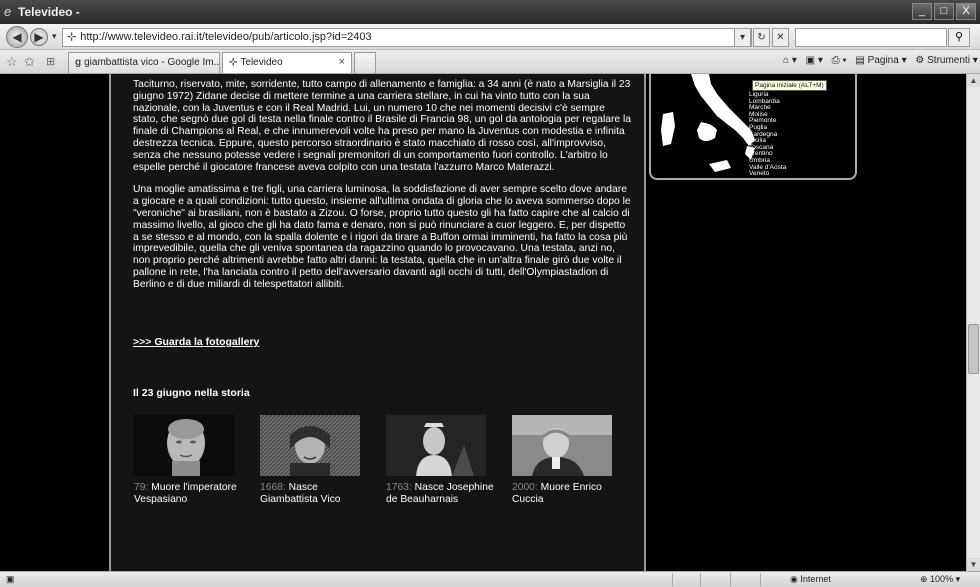  Describe the element at coordinates (17, 37) in the screenshot. I see `back-button: ◀` at that location.